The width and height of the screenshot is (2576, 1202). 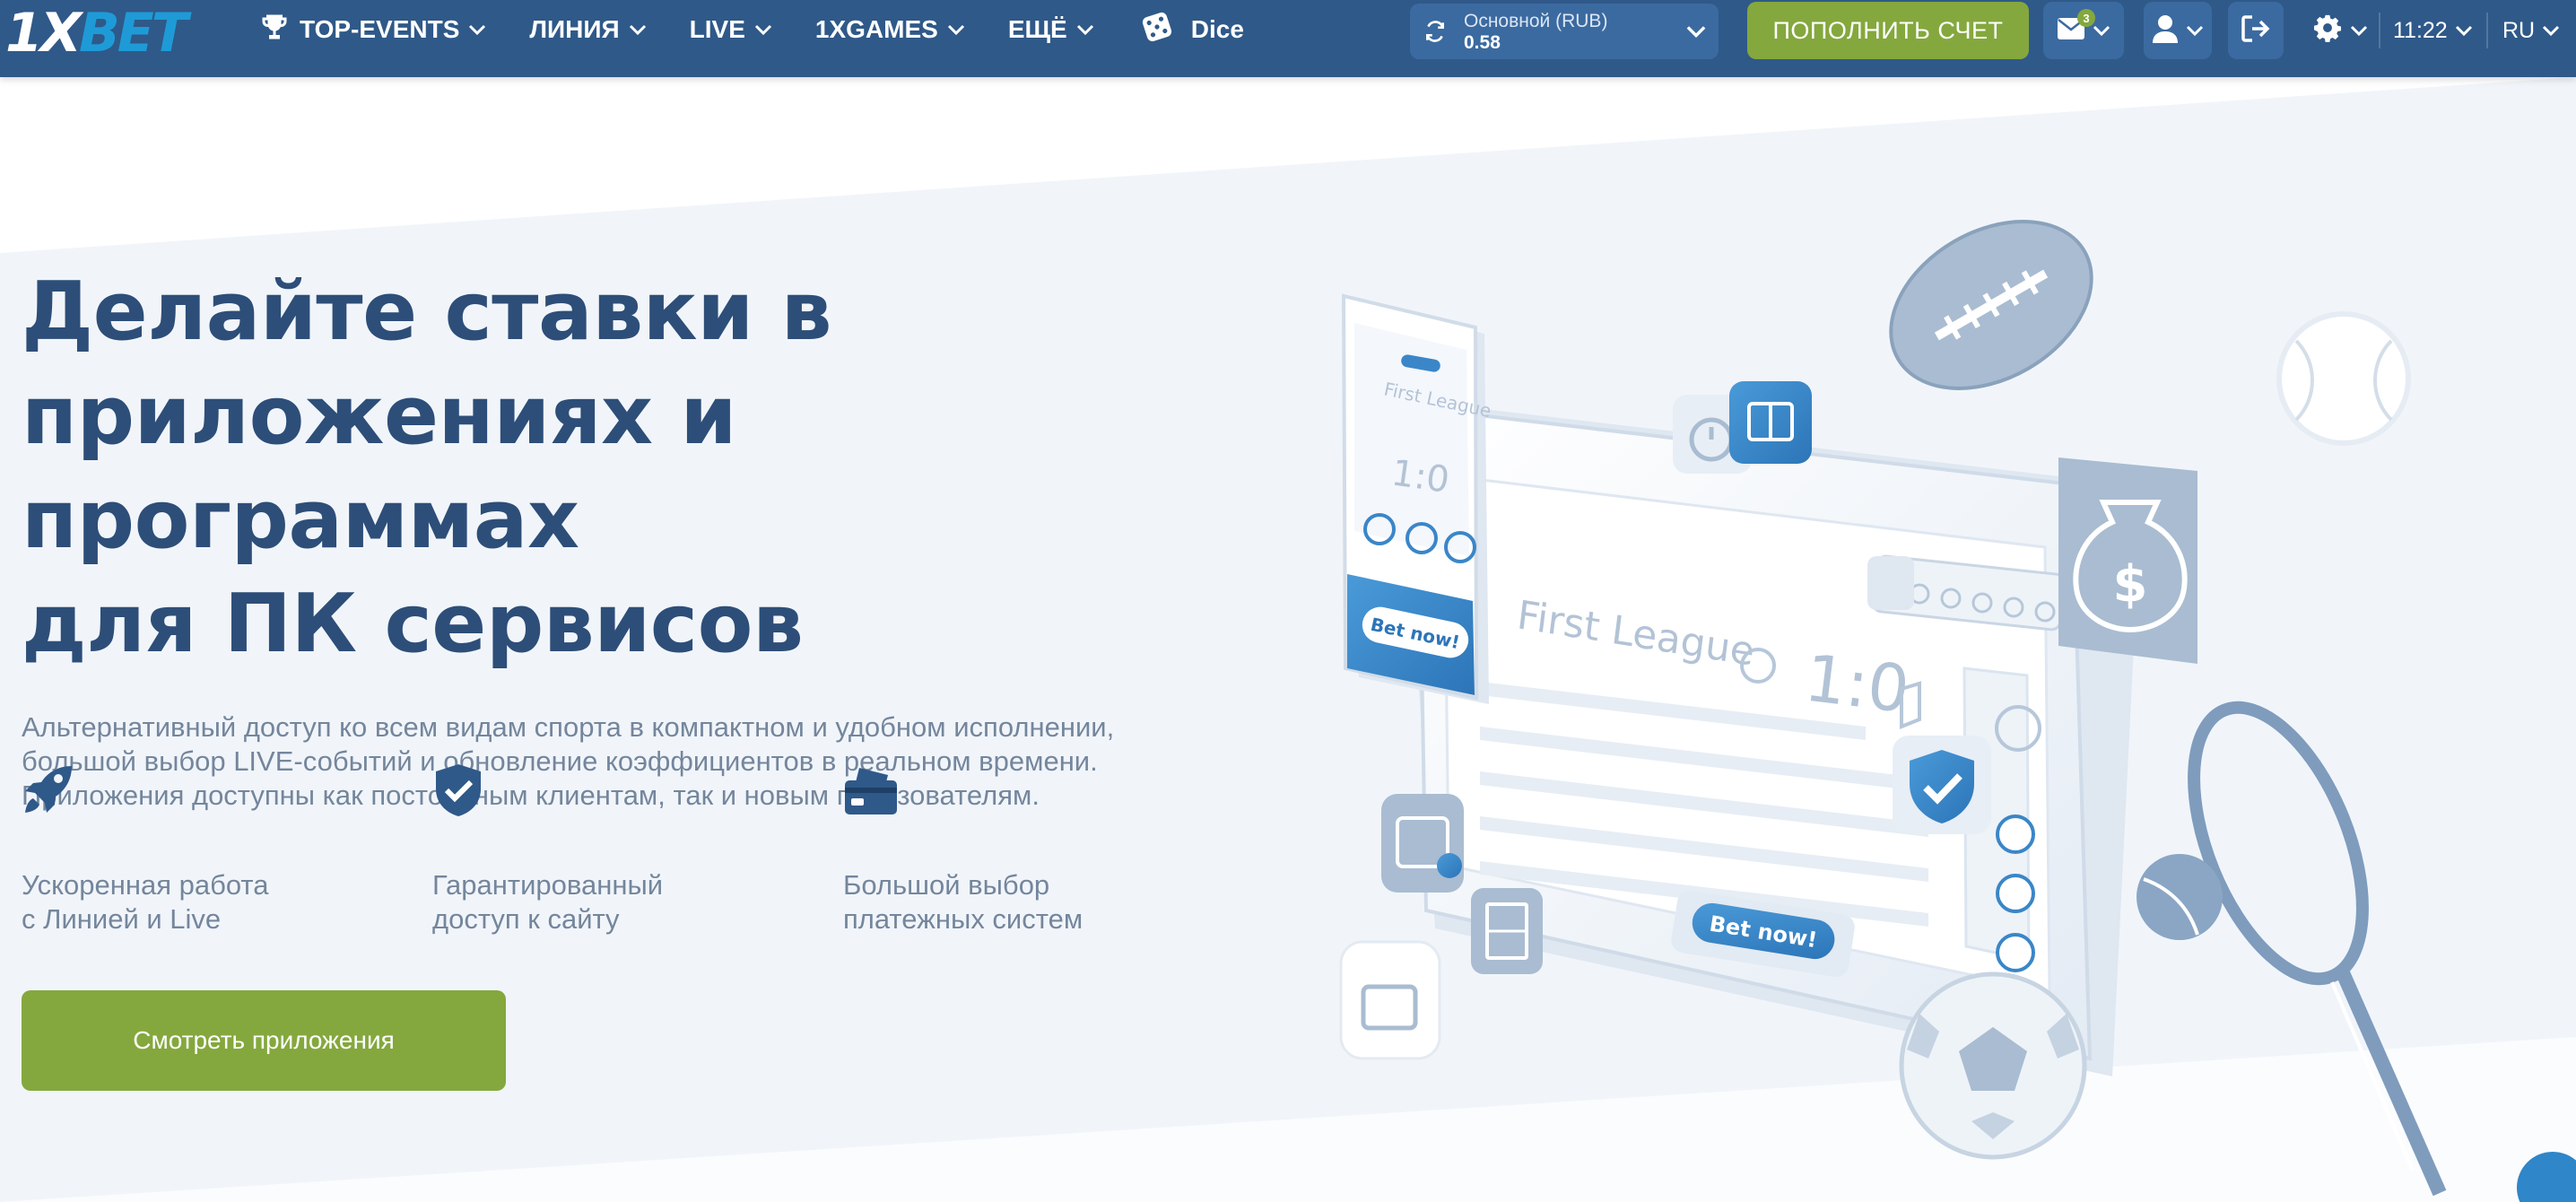 I want to click on phone-illustration: First League 1:0 Bet now!, so click(x=1417, y=498).